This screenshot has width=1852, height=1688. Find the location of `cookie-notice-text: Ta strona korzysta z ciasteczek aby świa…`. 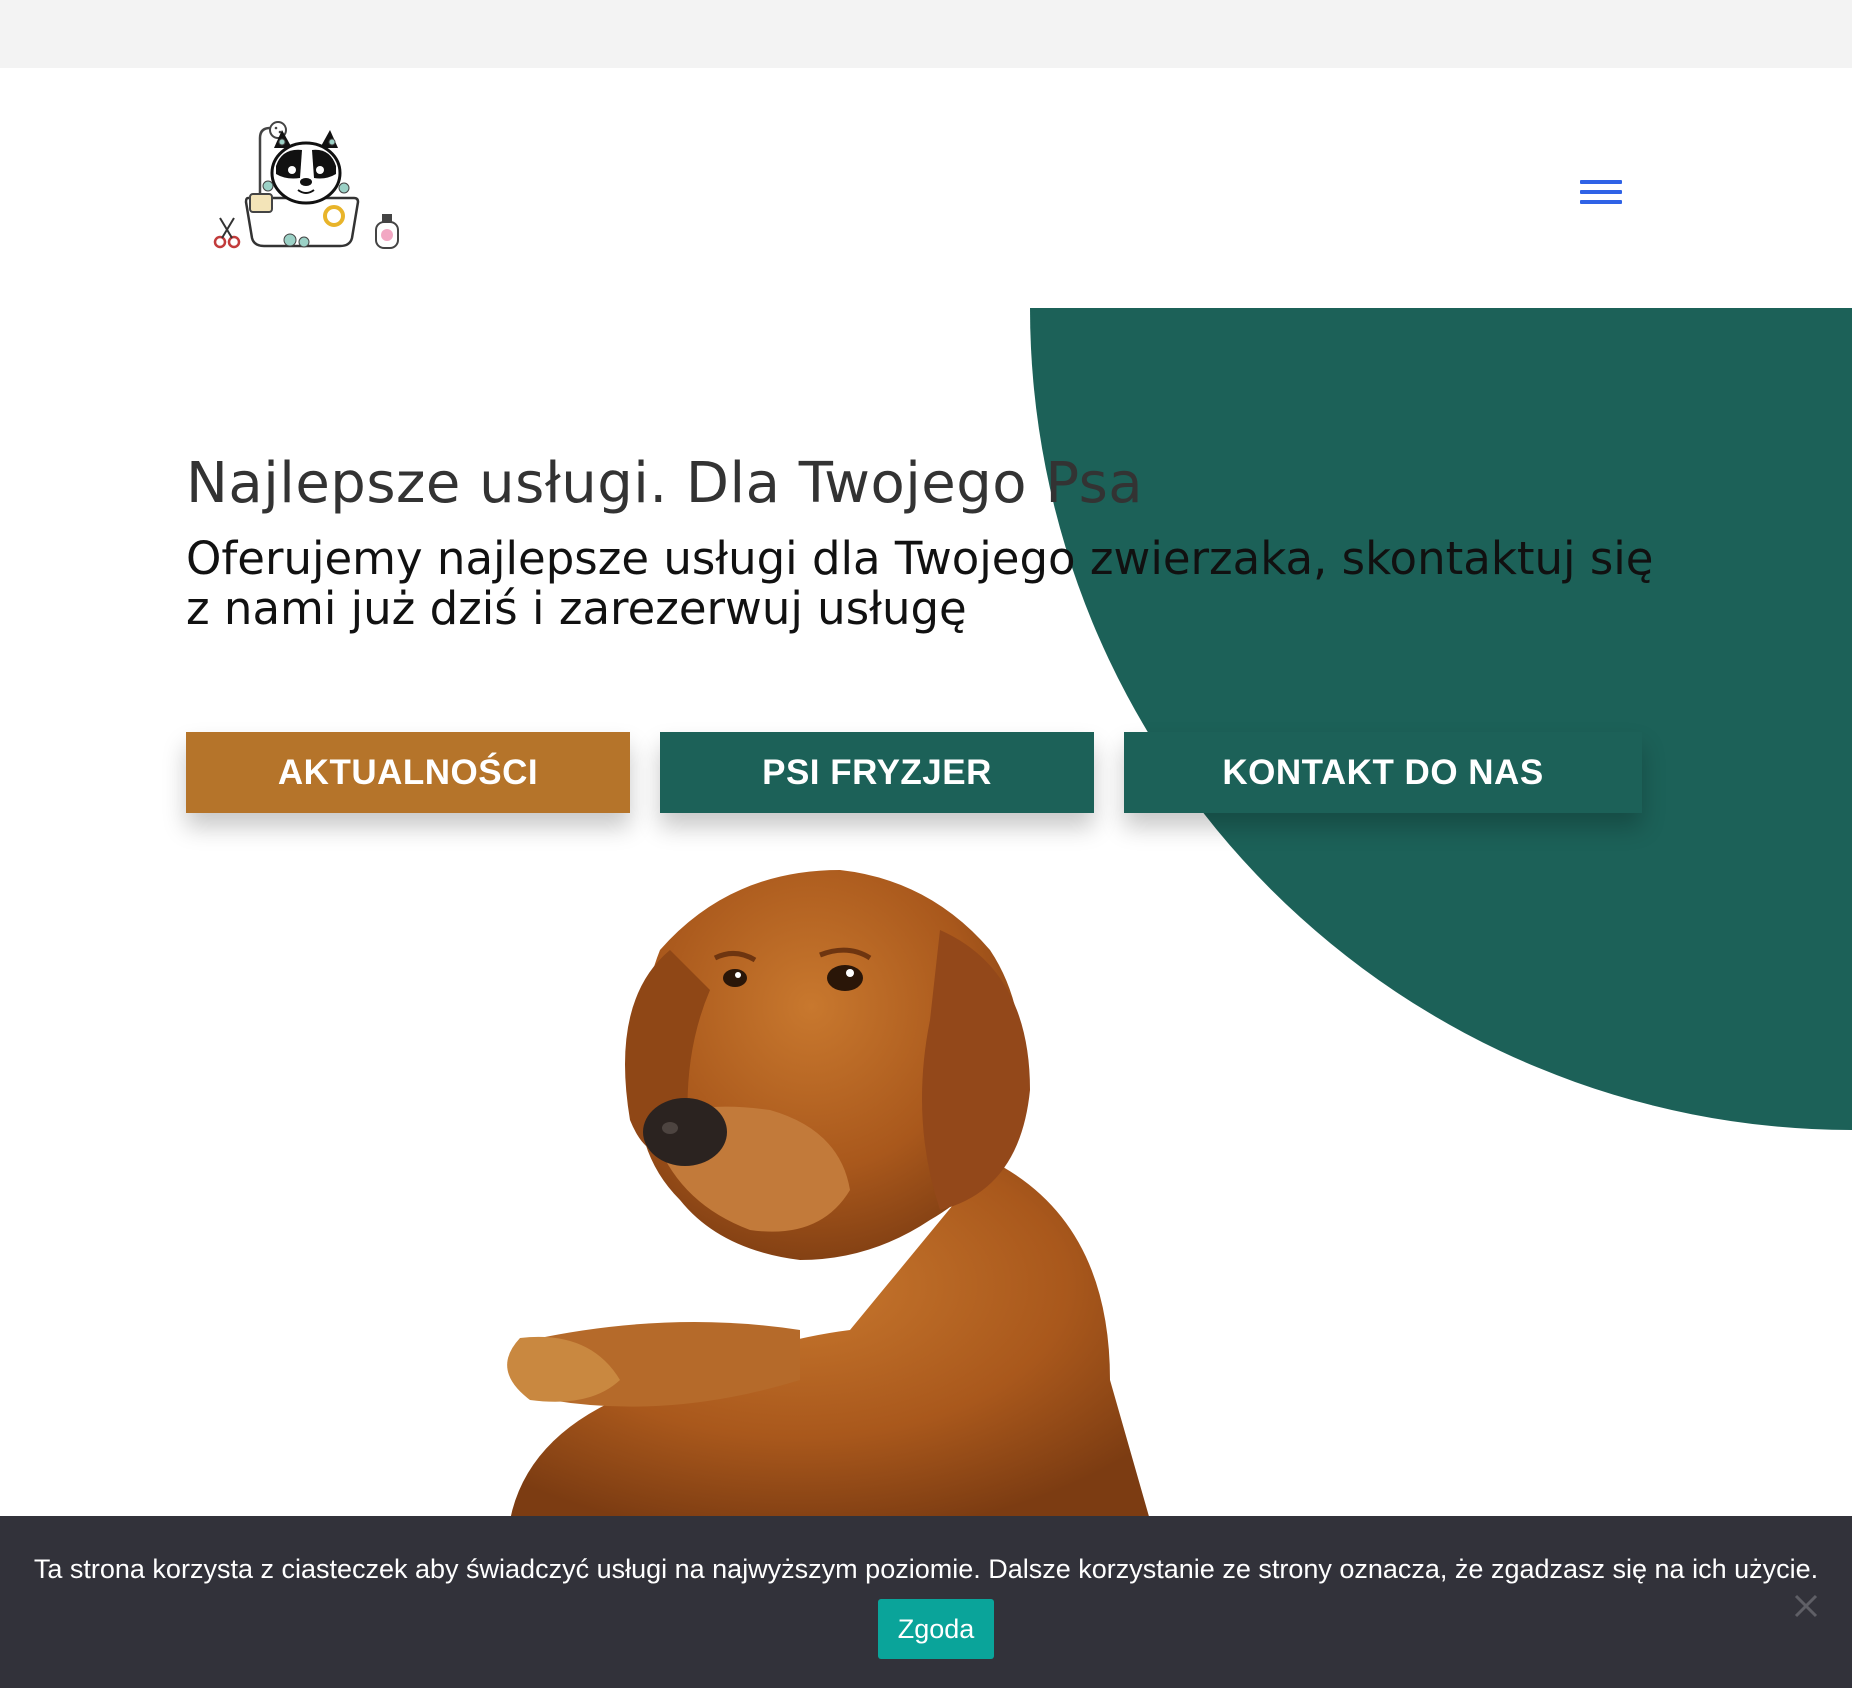

cookie-notice-text: Ta strona korzysta z ciasteczek aby świa… is located at coordinates (926, 1569).